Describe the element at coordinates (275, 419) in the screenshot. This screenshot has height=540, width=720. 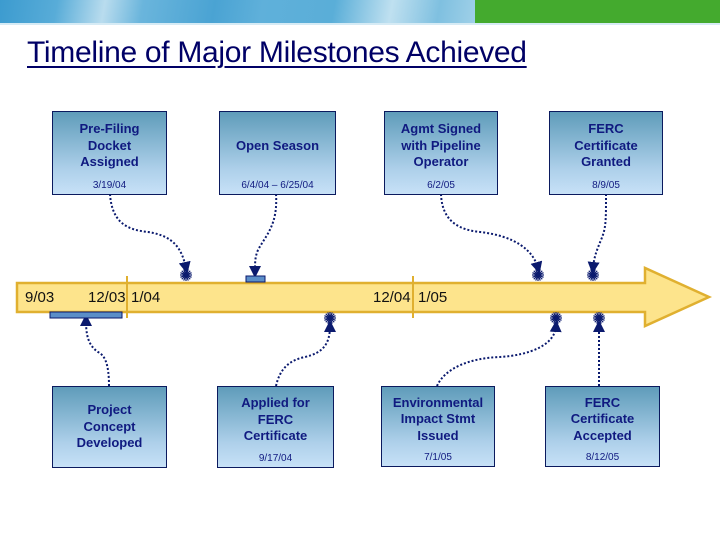
I see `milestone-label: Applied for FERC Certificate` at that location.